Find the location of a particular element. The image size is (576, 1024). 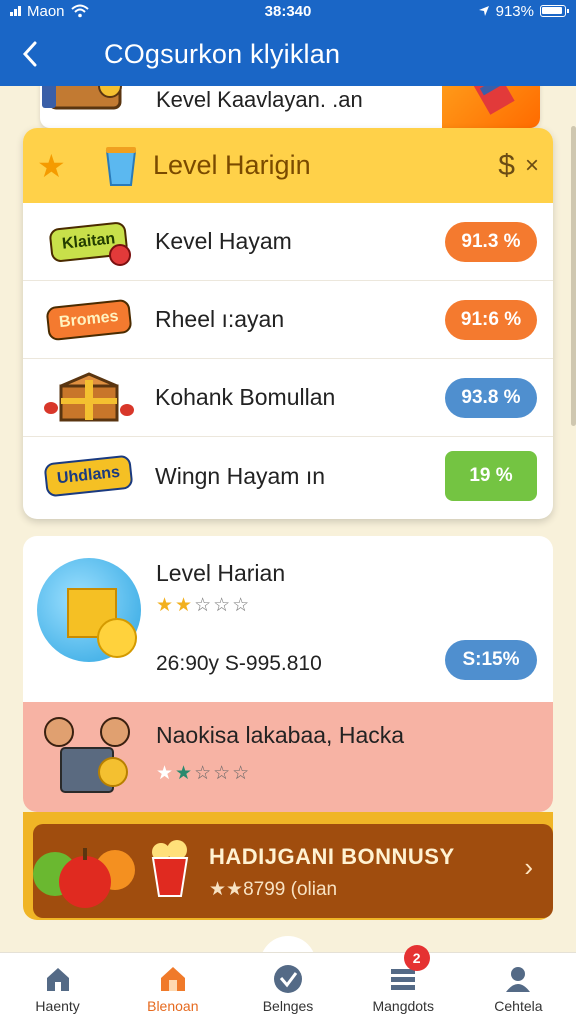

people-icon is located at coordinates (87, 755).